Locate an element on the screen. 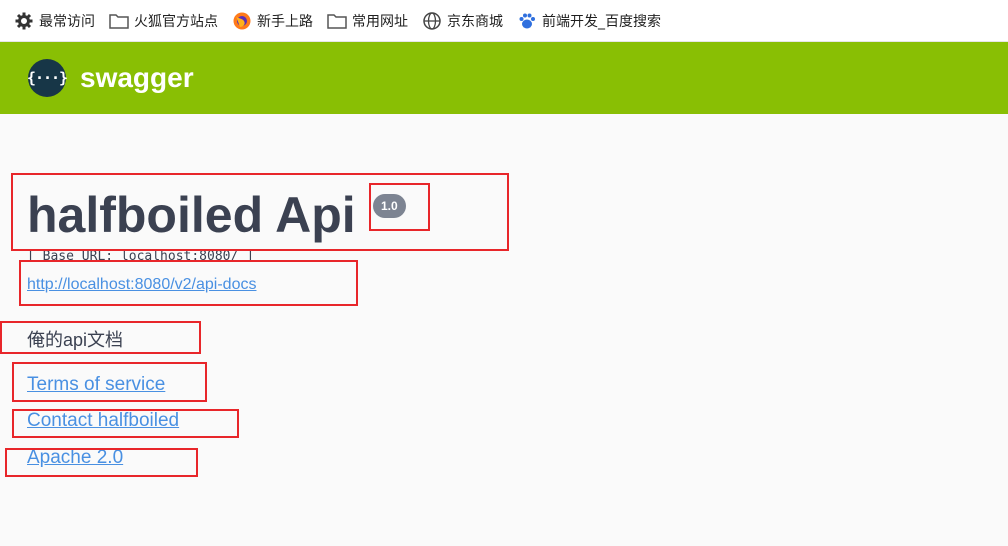  bookmark-label: 常用网址 is located at coordinates (380, 21).